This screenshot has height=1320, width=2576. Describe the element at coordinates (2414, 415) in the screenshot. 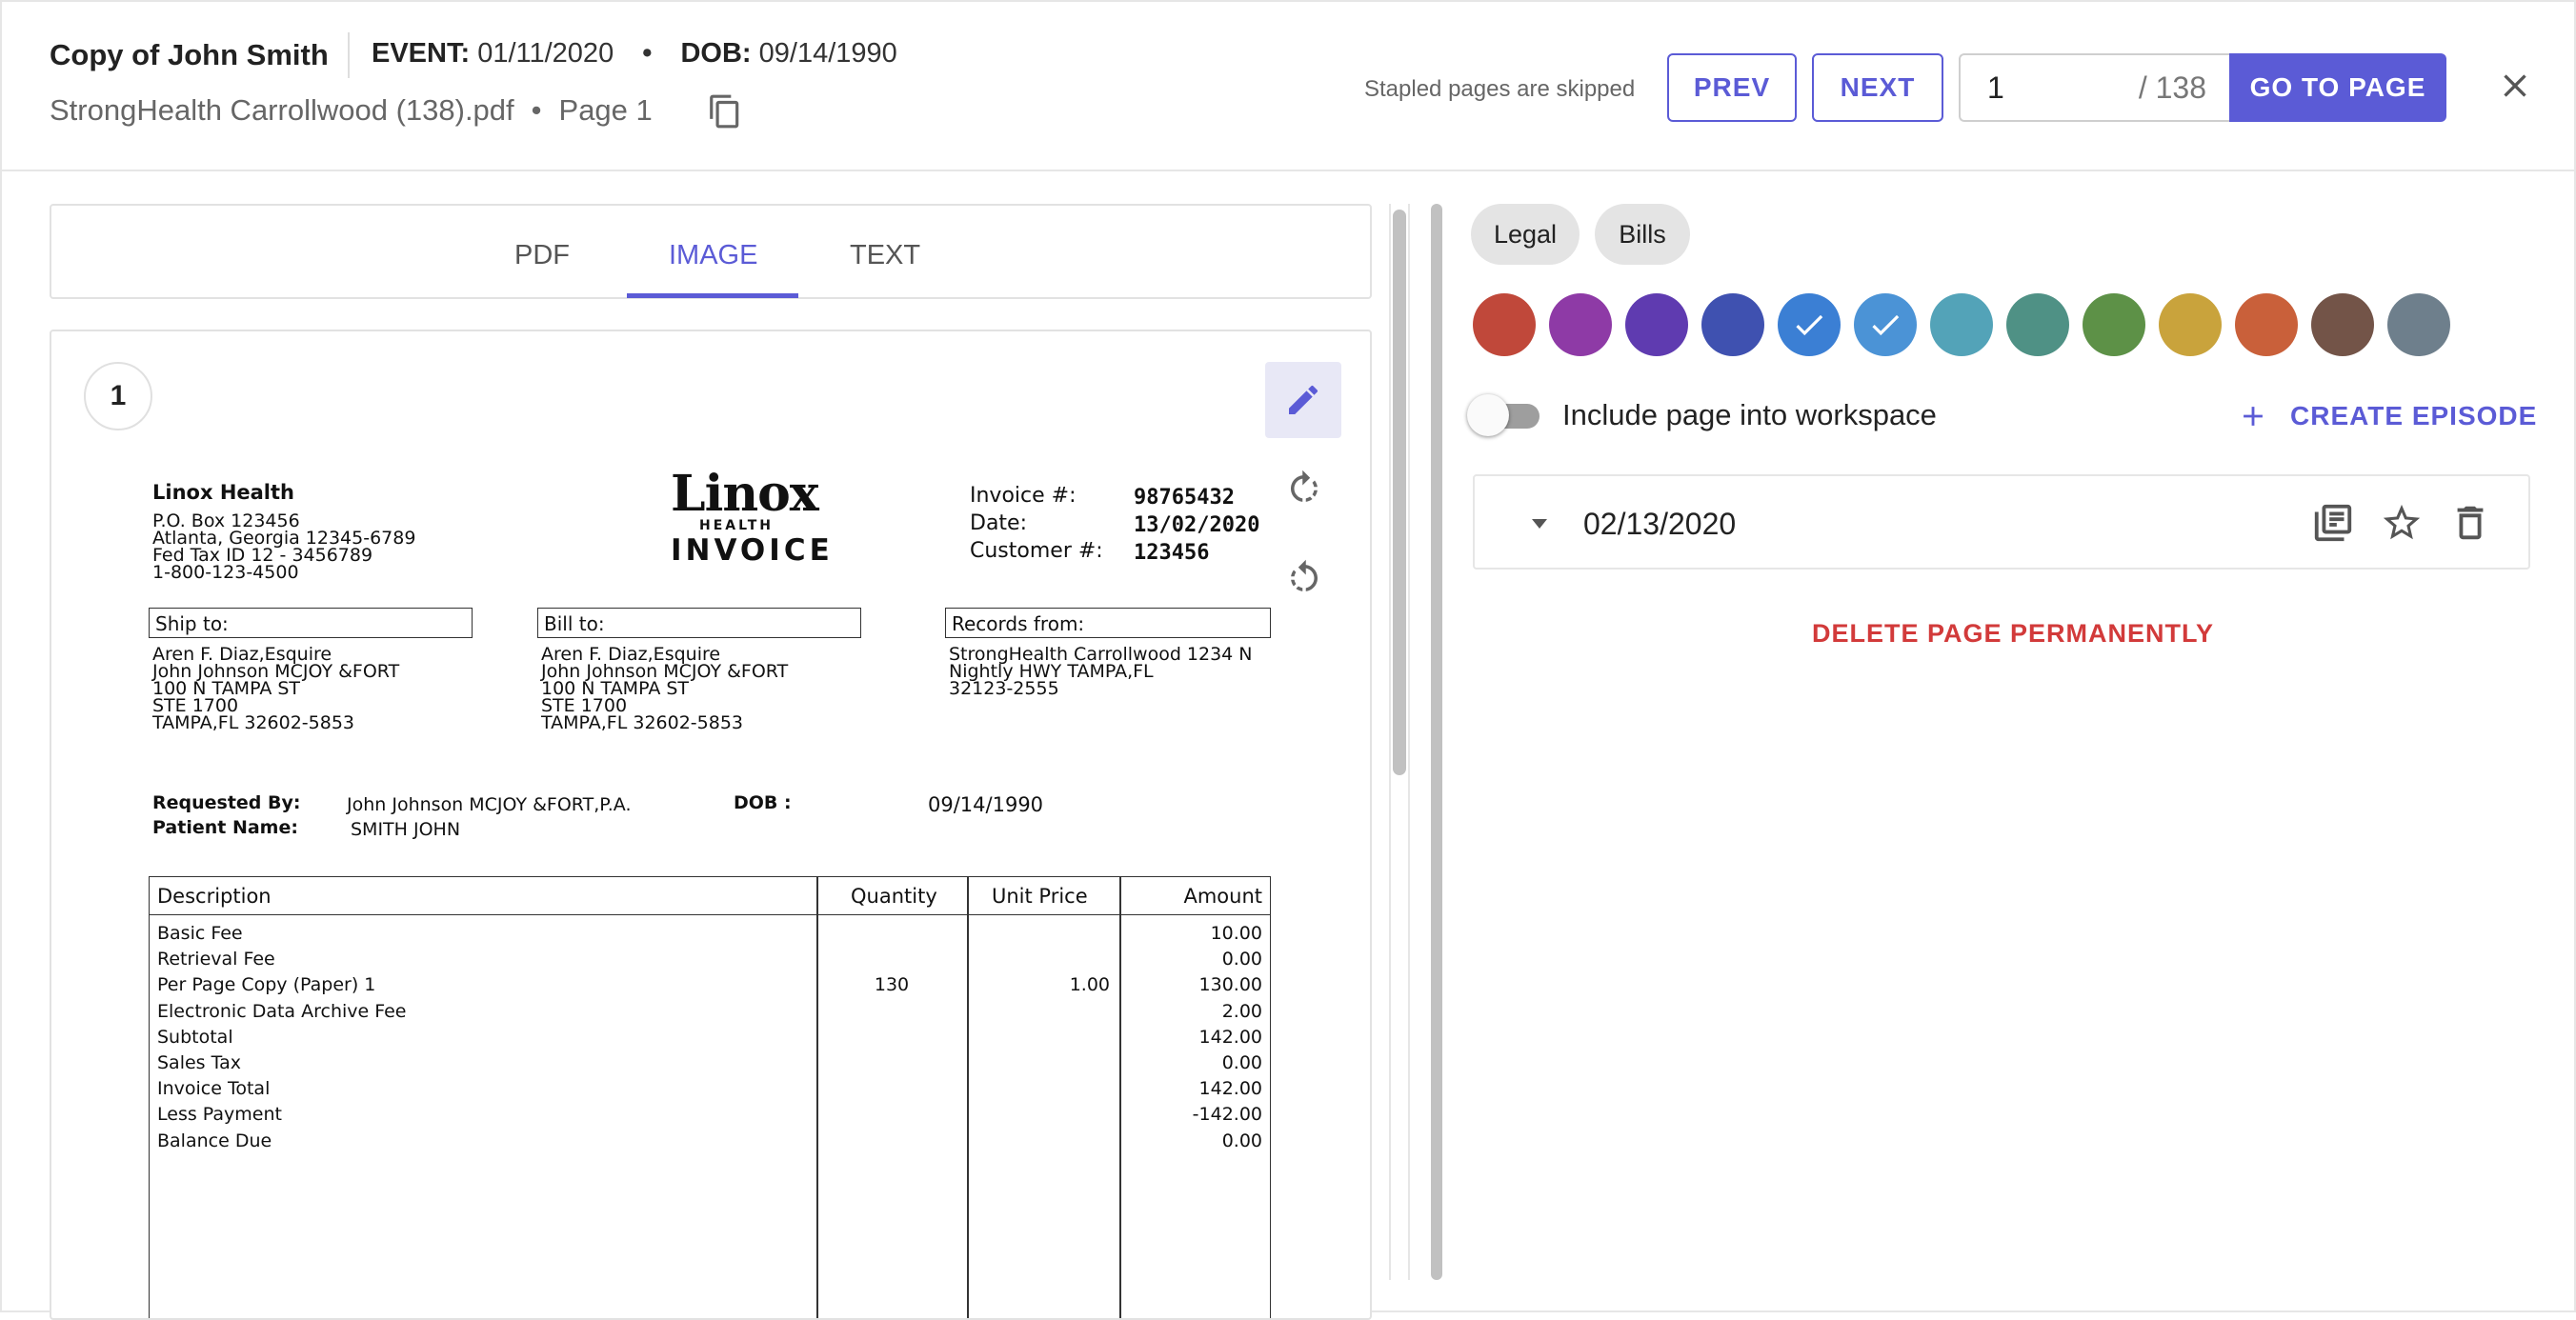

I see `create-episode-label: CREATE EPISODE` at that location.